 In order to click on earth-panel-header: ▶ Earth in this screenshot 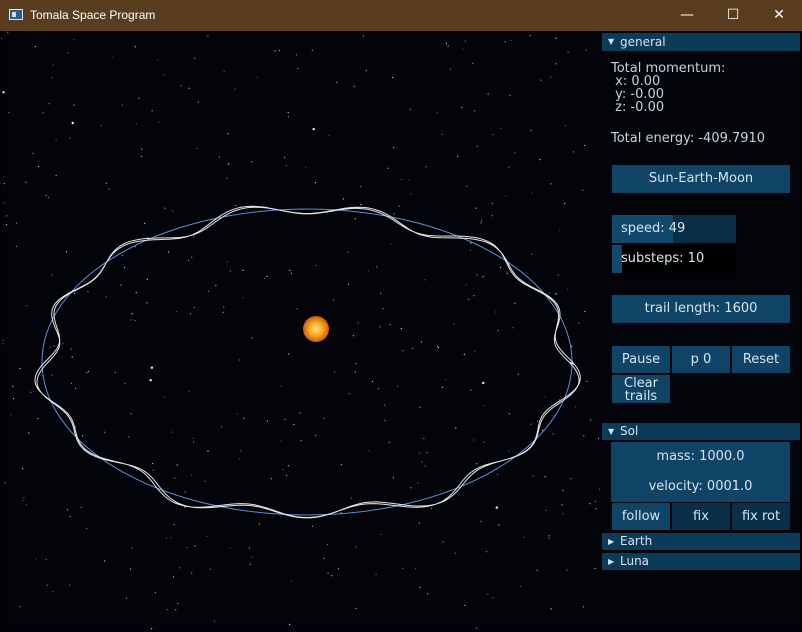, I will do `click(701, 541)`.